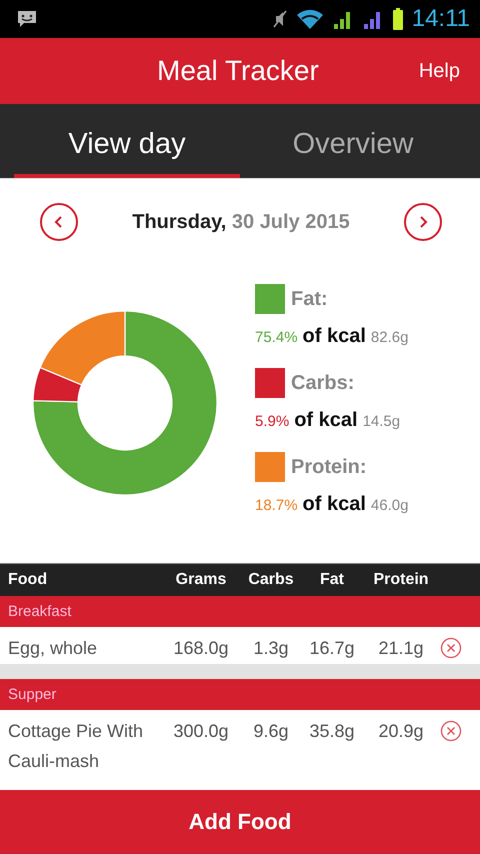 This screenshot has height=854, width=480. Describe the element at coordinates (332, 648) in the screenshot. I see `table-cell-text: 16.7g` at that location.